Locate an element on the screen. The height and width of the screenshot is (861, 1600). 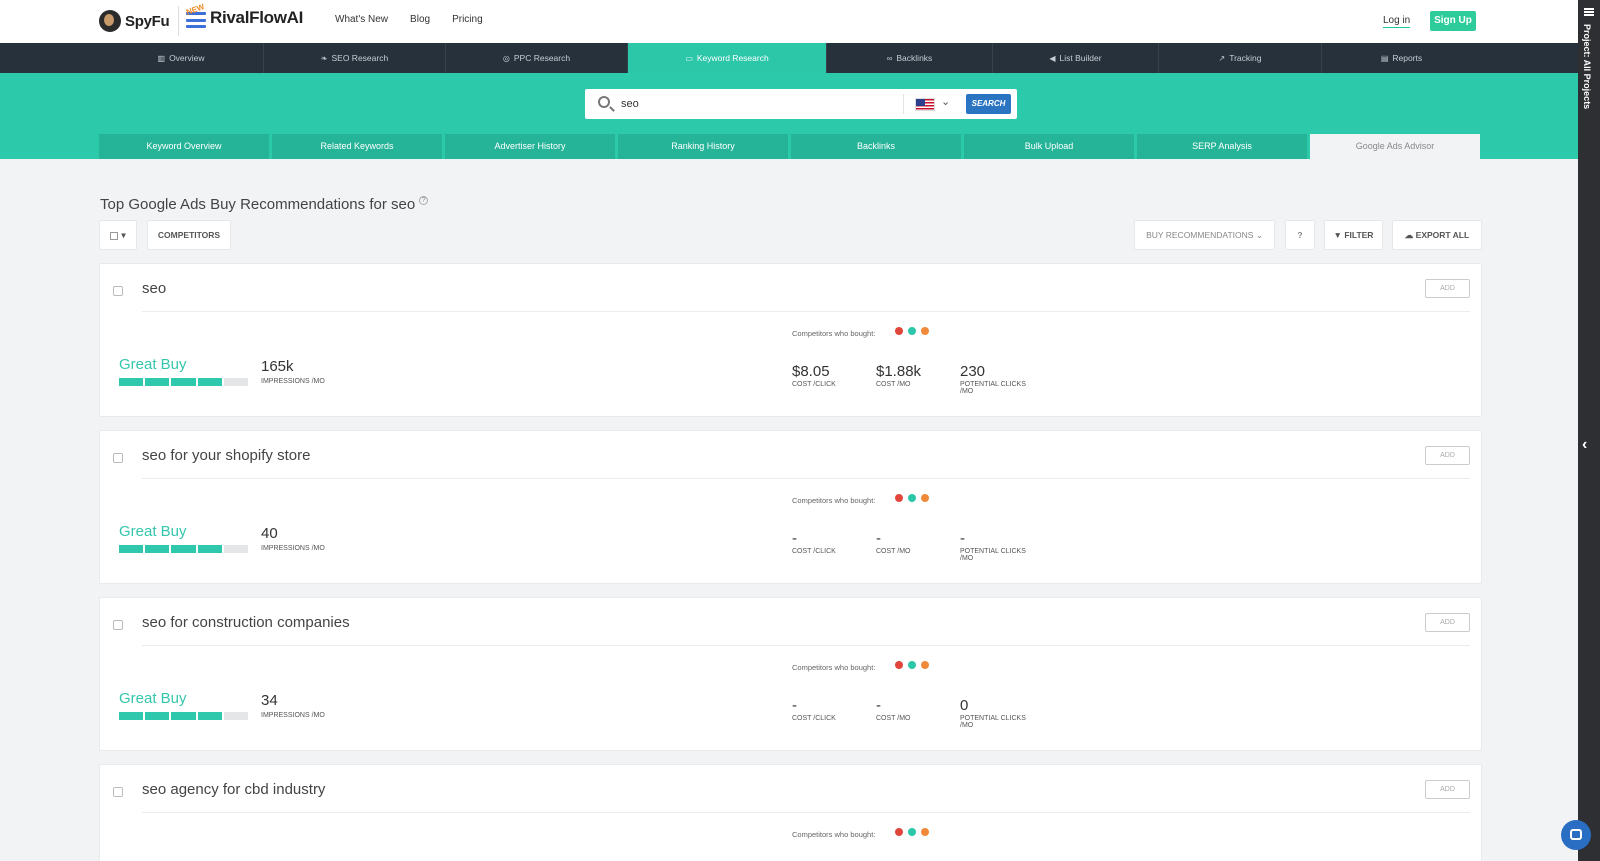
rivalflow-wordmark: RivalFlowAI is located at coordinates (257, 17).